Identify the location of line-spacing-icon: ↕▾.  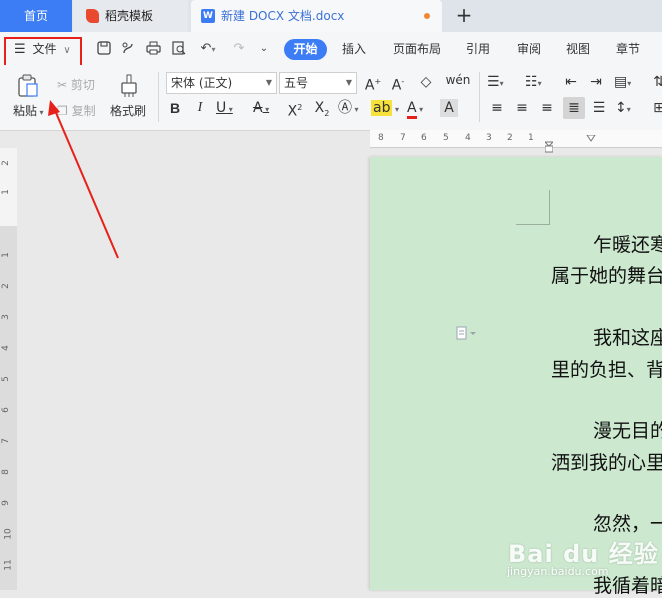
(629, 108).